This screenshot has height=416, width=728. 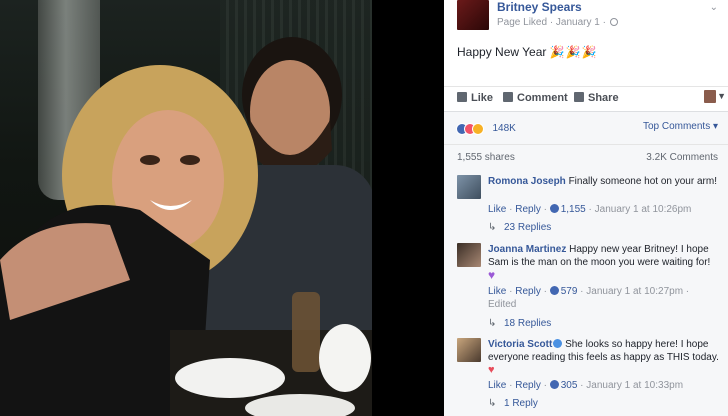 I want to click on commenter-name: Joanna Martinez, so click(x=527, y=249).